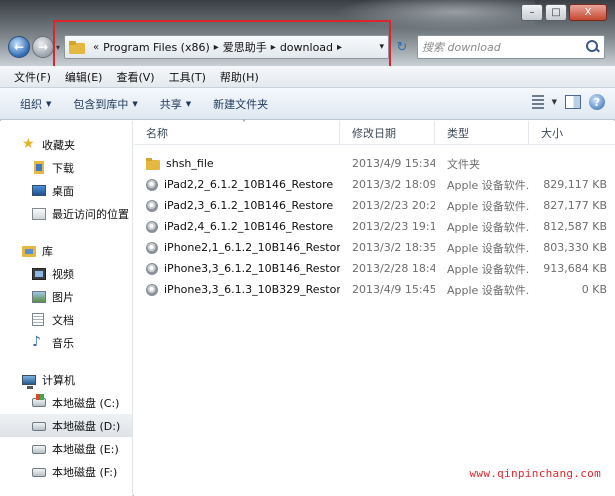 The width and height of the screenshot is (615, 496). Describe the element at coordinates (556, 12) in the screenshot. I see `maximize-button: □` at that location.